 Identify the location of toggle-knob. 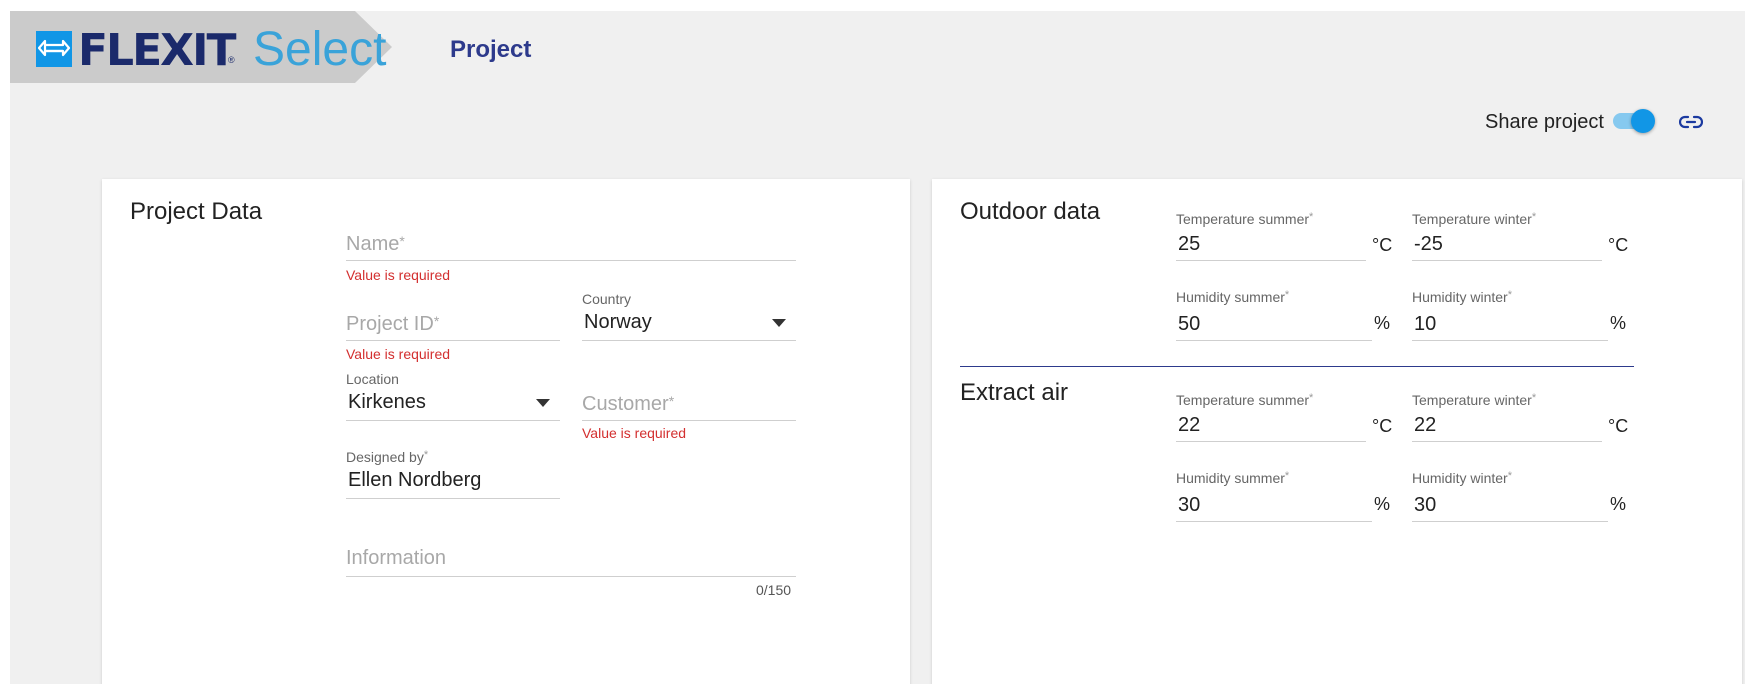
(1643, 121).